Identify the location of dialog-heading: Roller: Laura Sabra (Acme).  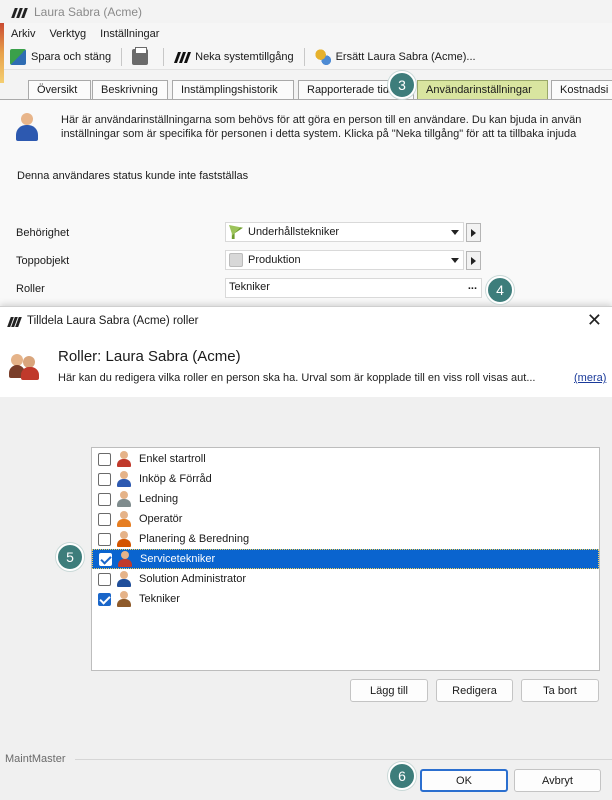
(149, 356).